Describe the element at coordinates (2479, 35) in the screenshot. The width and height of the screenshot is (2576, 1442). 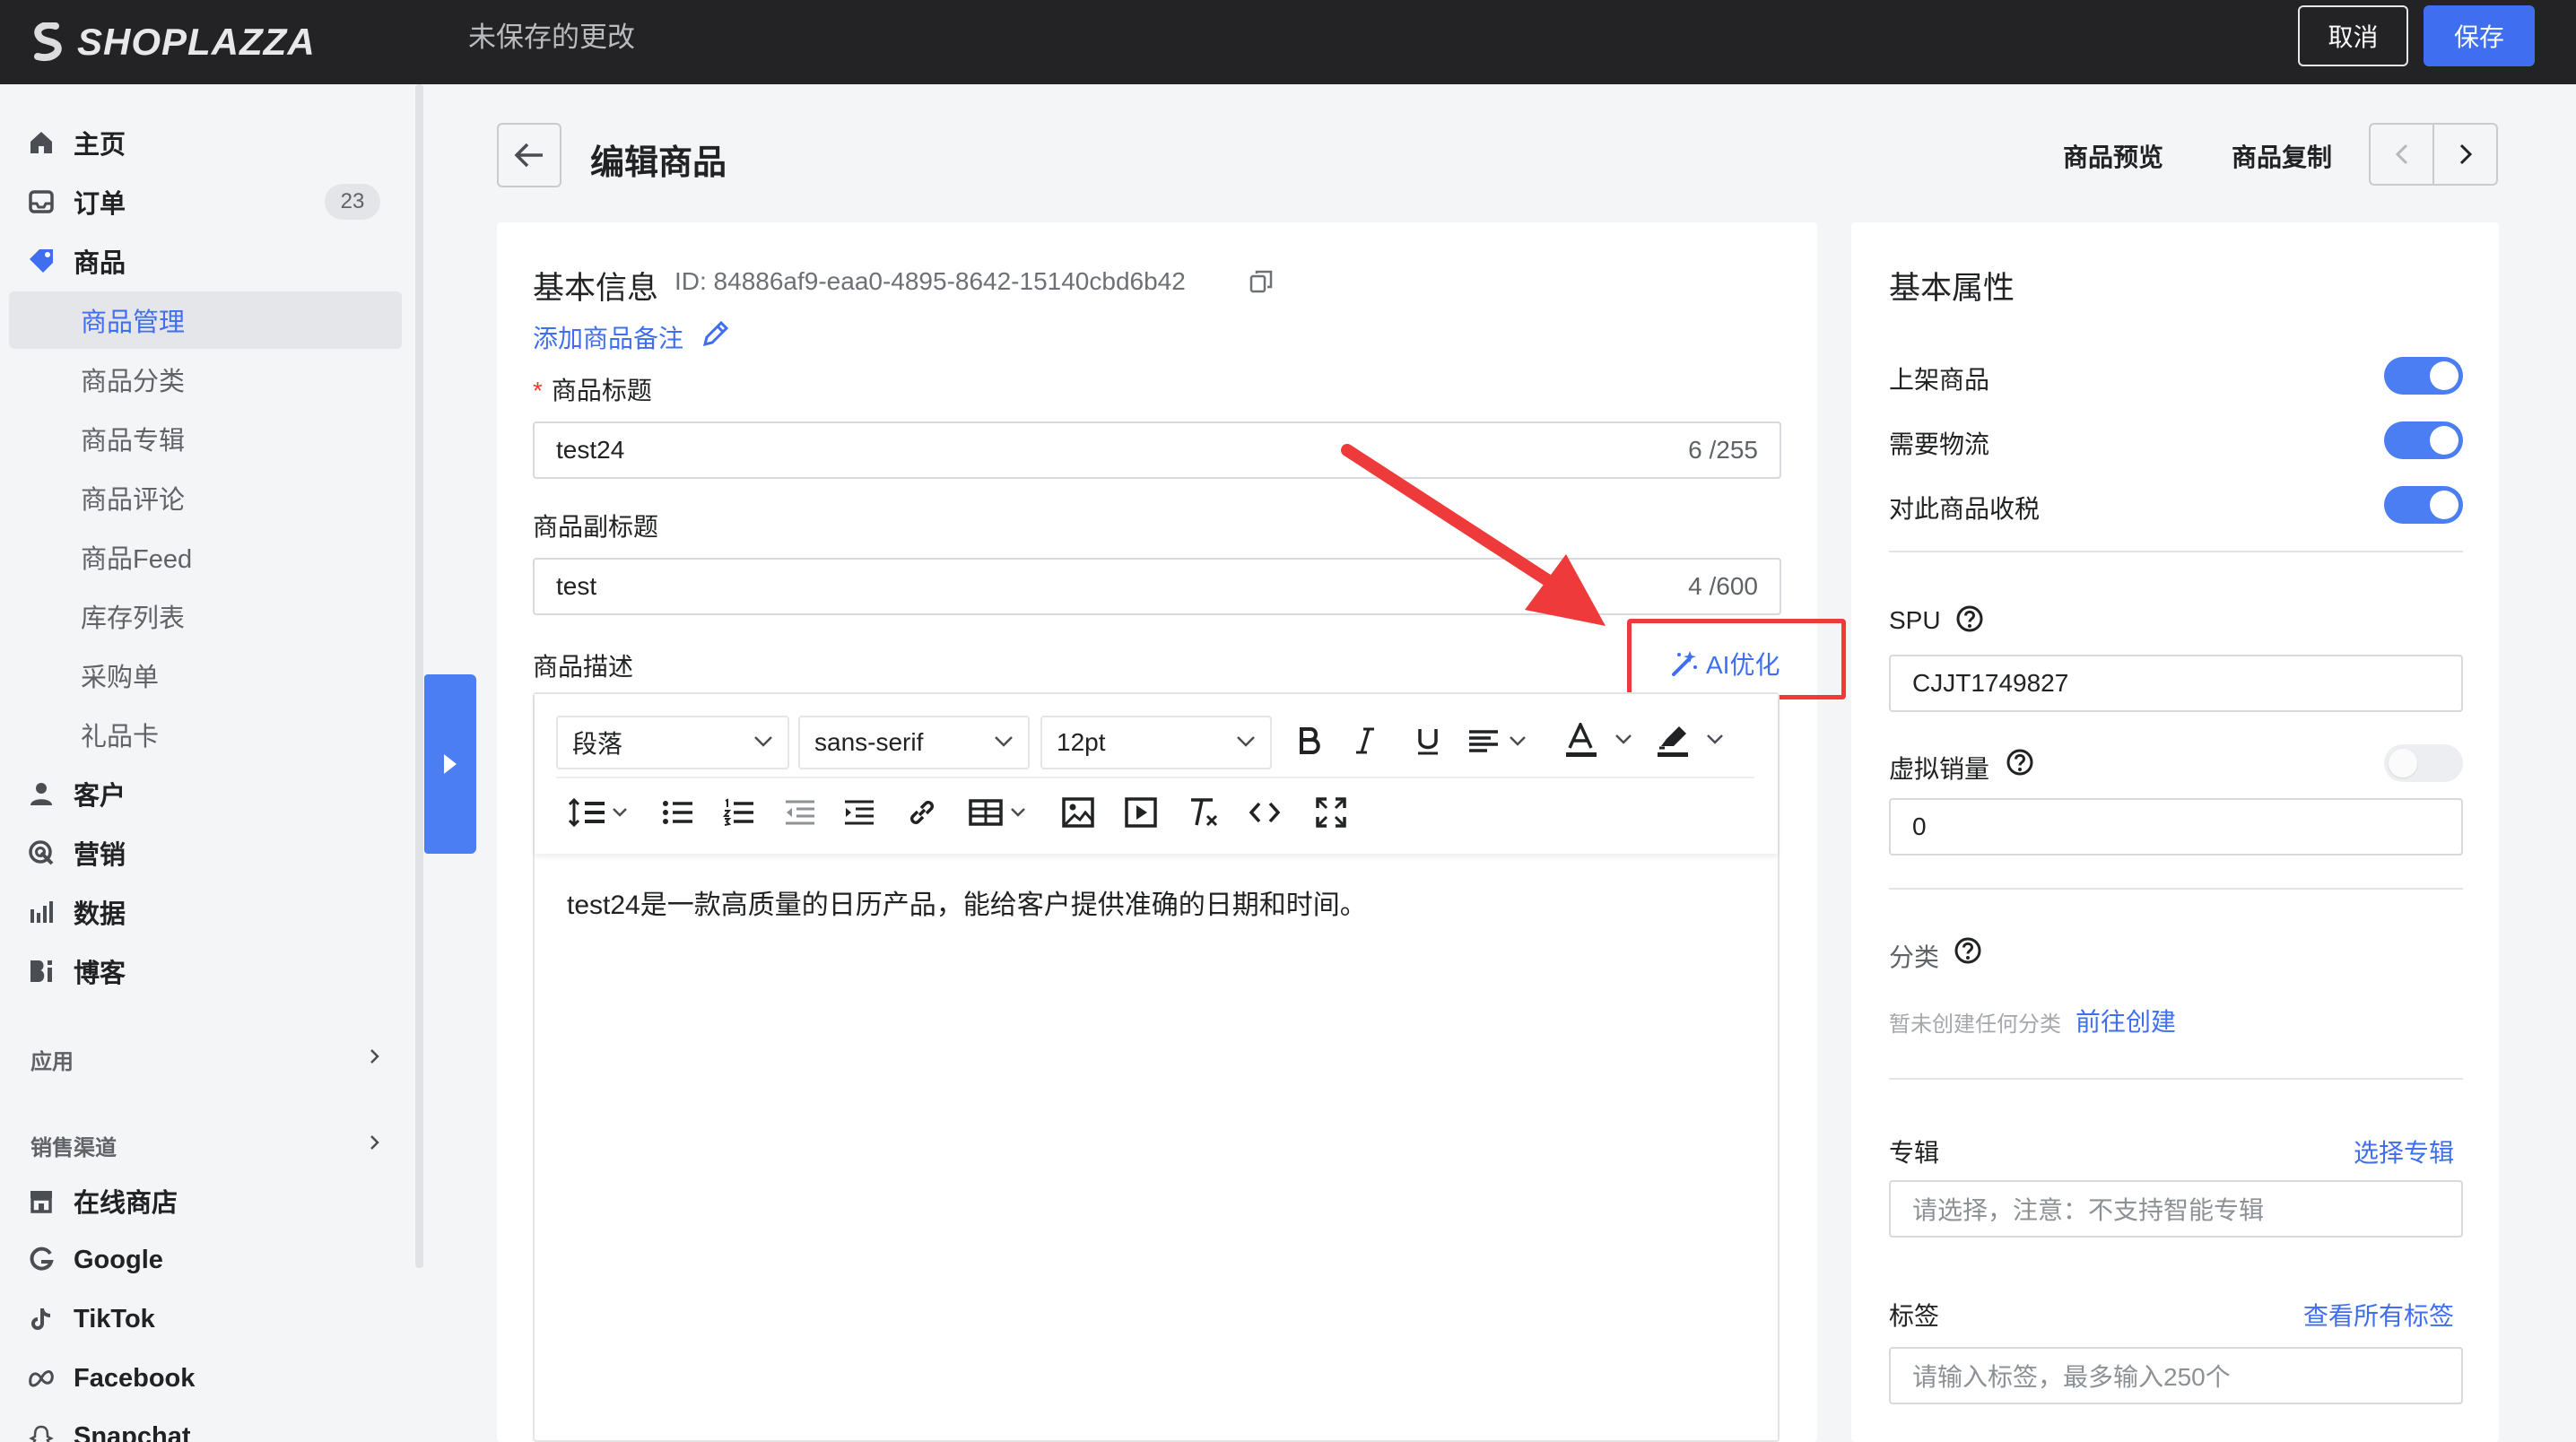
I see `save-button: 保存` at that location.